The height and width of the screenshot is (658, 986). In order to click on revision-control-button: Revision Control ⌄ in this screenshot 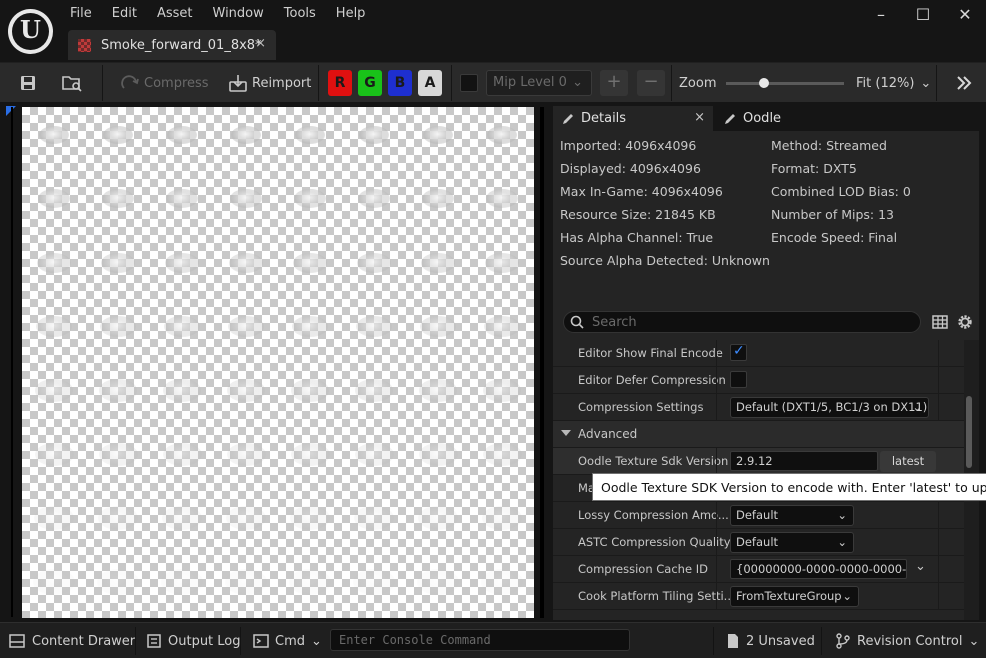, I will do `click(907, 640)`.